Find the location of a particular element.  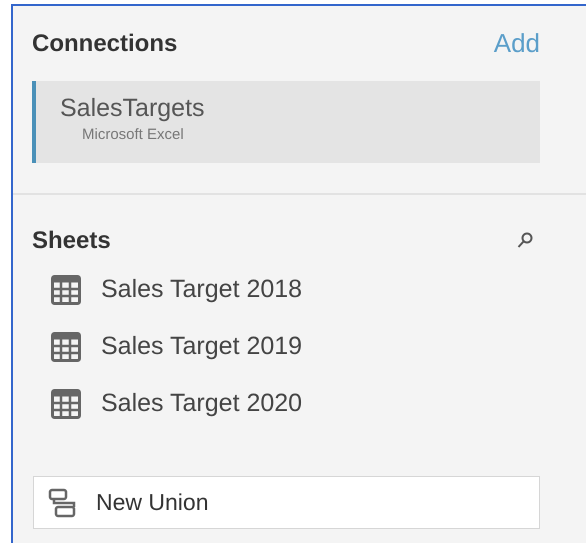

section-heading: Sheets is located at coordinates (71, 241).